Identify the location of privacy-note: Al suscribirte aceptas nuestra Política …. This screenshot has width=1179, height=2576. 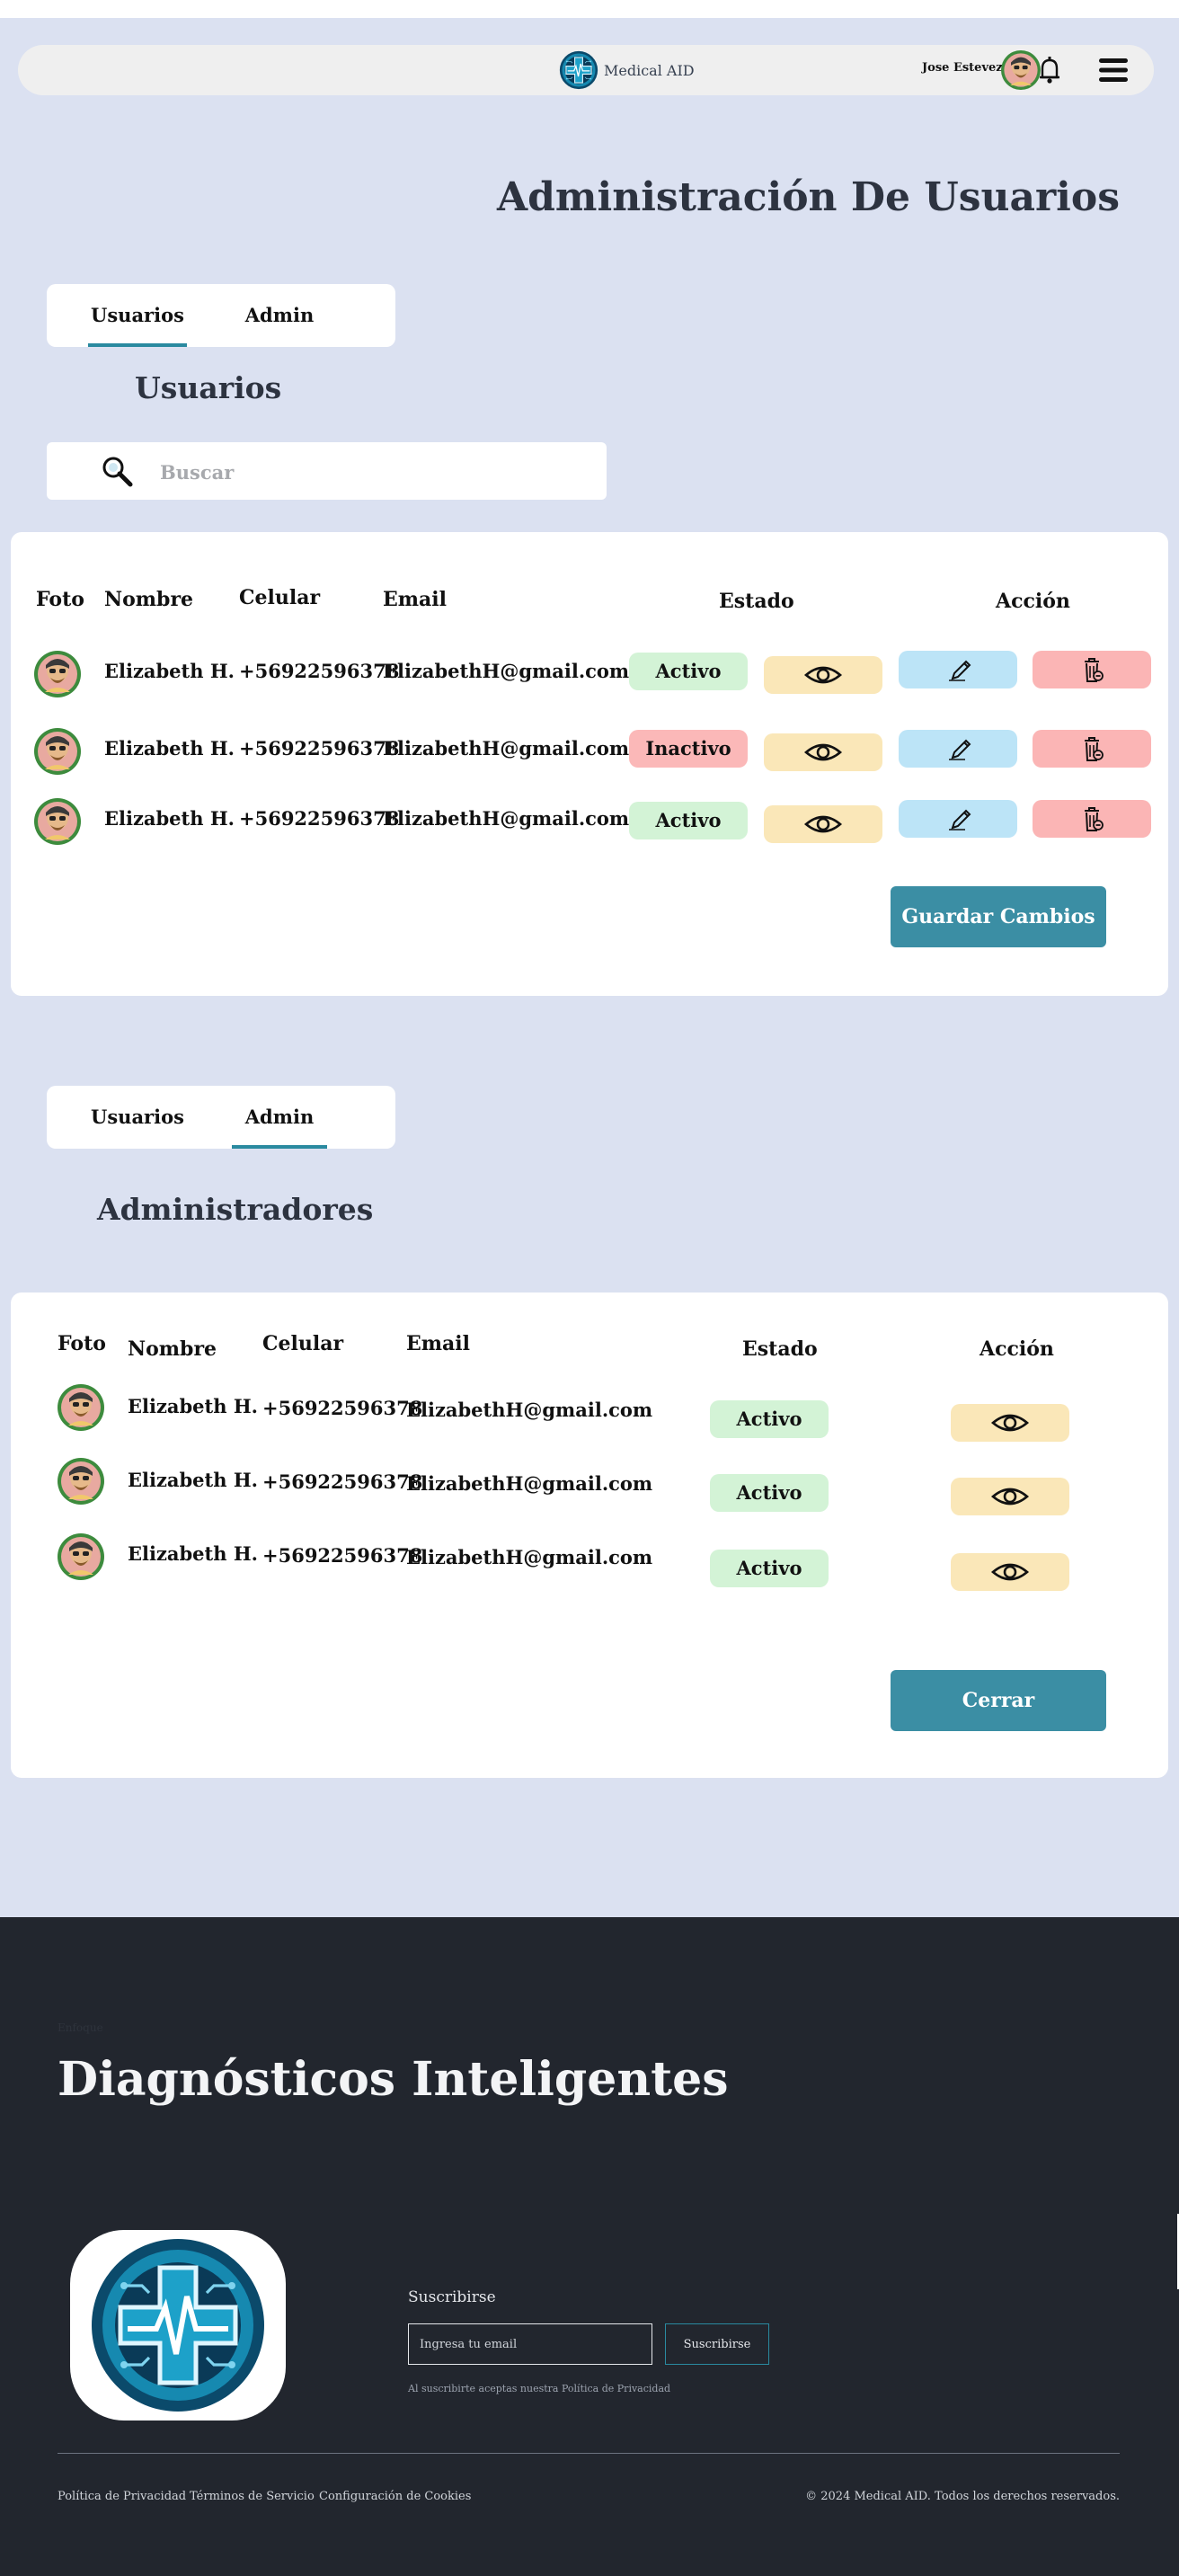
(539, 2388).